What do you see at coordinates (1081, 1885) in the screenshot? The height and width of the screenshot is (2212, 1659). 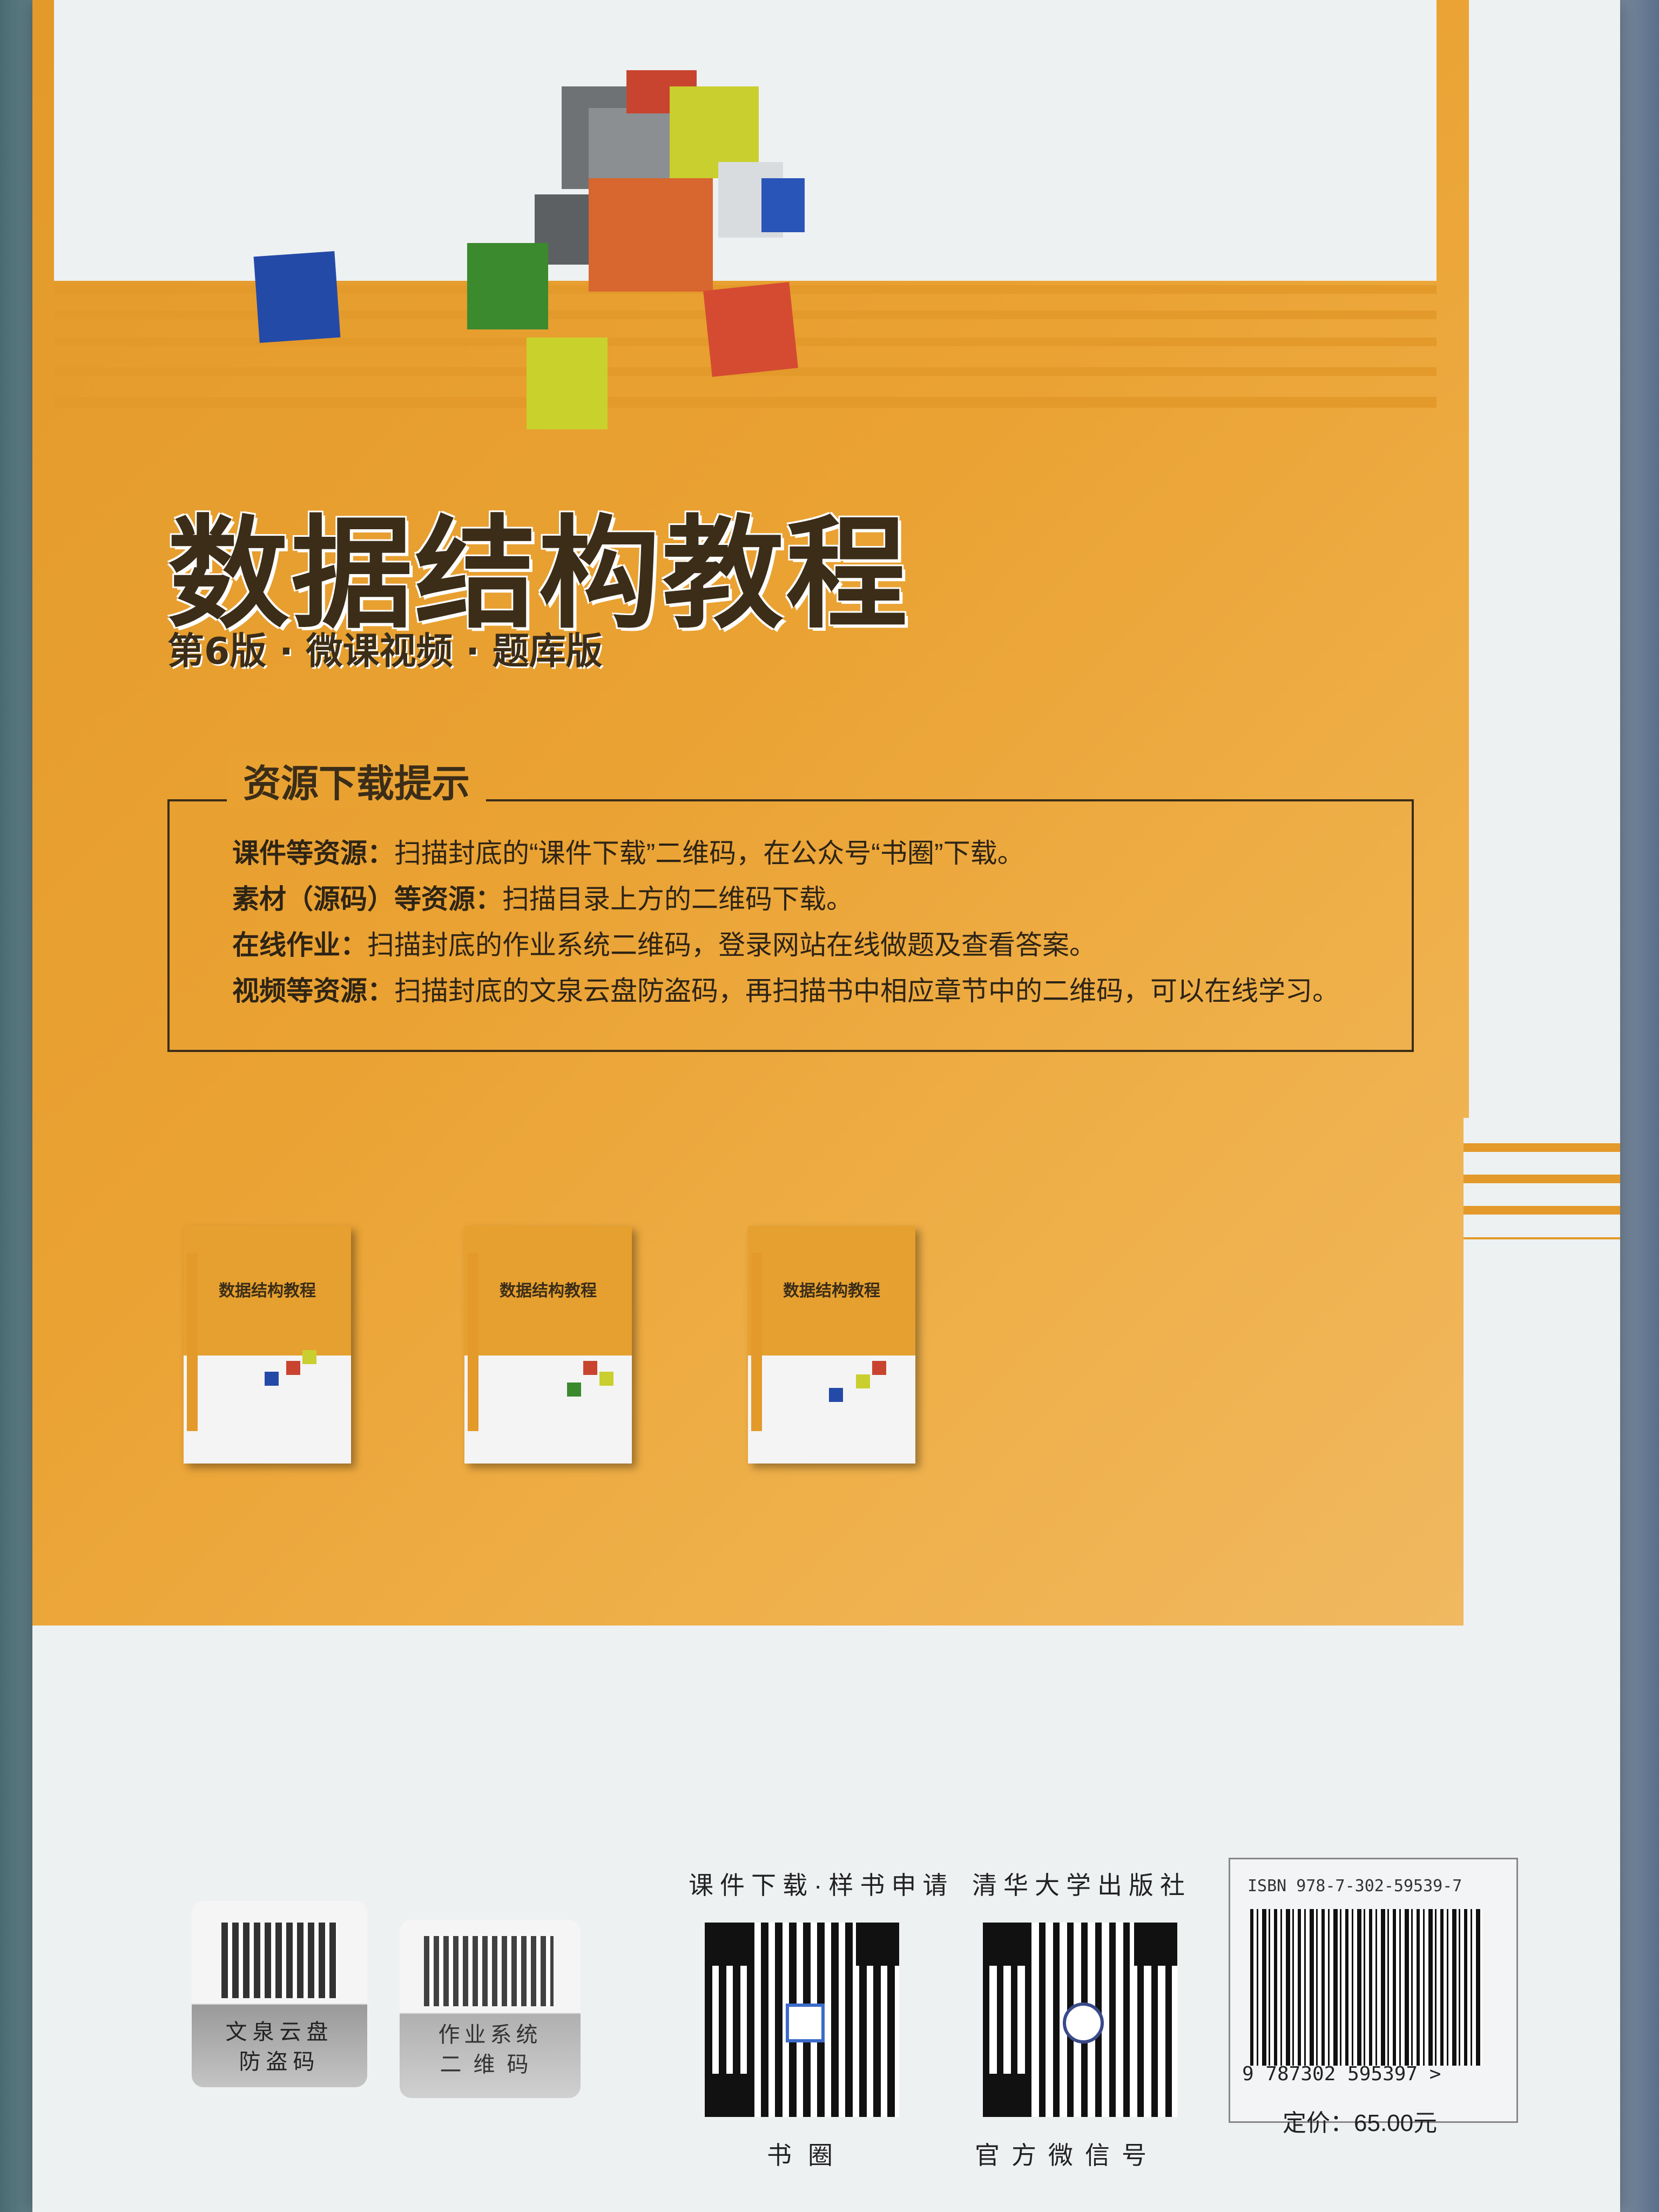 I see `qr-caption-top: 清华大学出版社` at bounding box center [1081, 1885].